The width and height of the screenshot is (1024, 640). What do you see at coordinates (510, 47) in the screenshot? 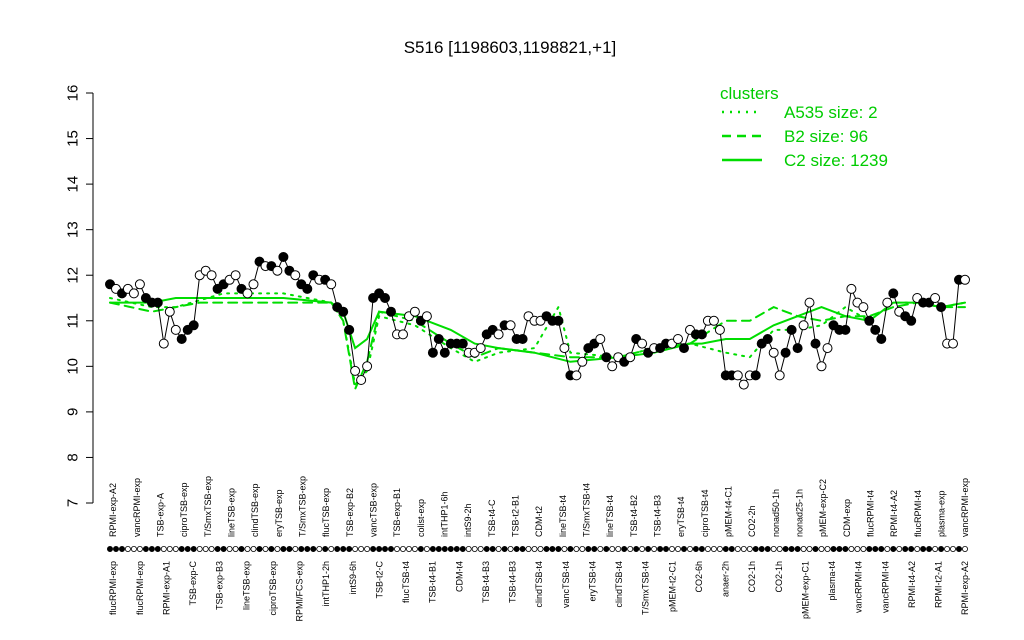
I see `chart-title: S516 [1198603,1198821,+1]` at bounding box center [510, 47].